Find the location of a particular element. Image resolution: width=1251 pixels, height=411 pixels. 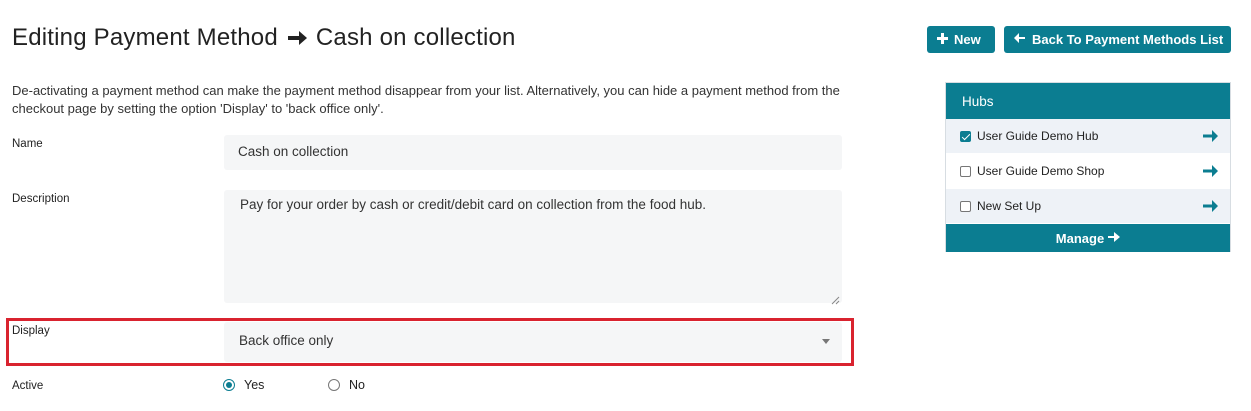

hub-item: User Guide Demo Hub is located at coordinates (1088, 136).